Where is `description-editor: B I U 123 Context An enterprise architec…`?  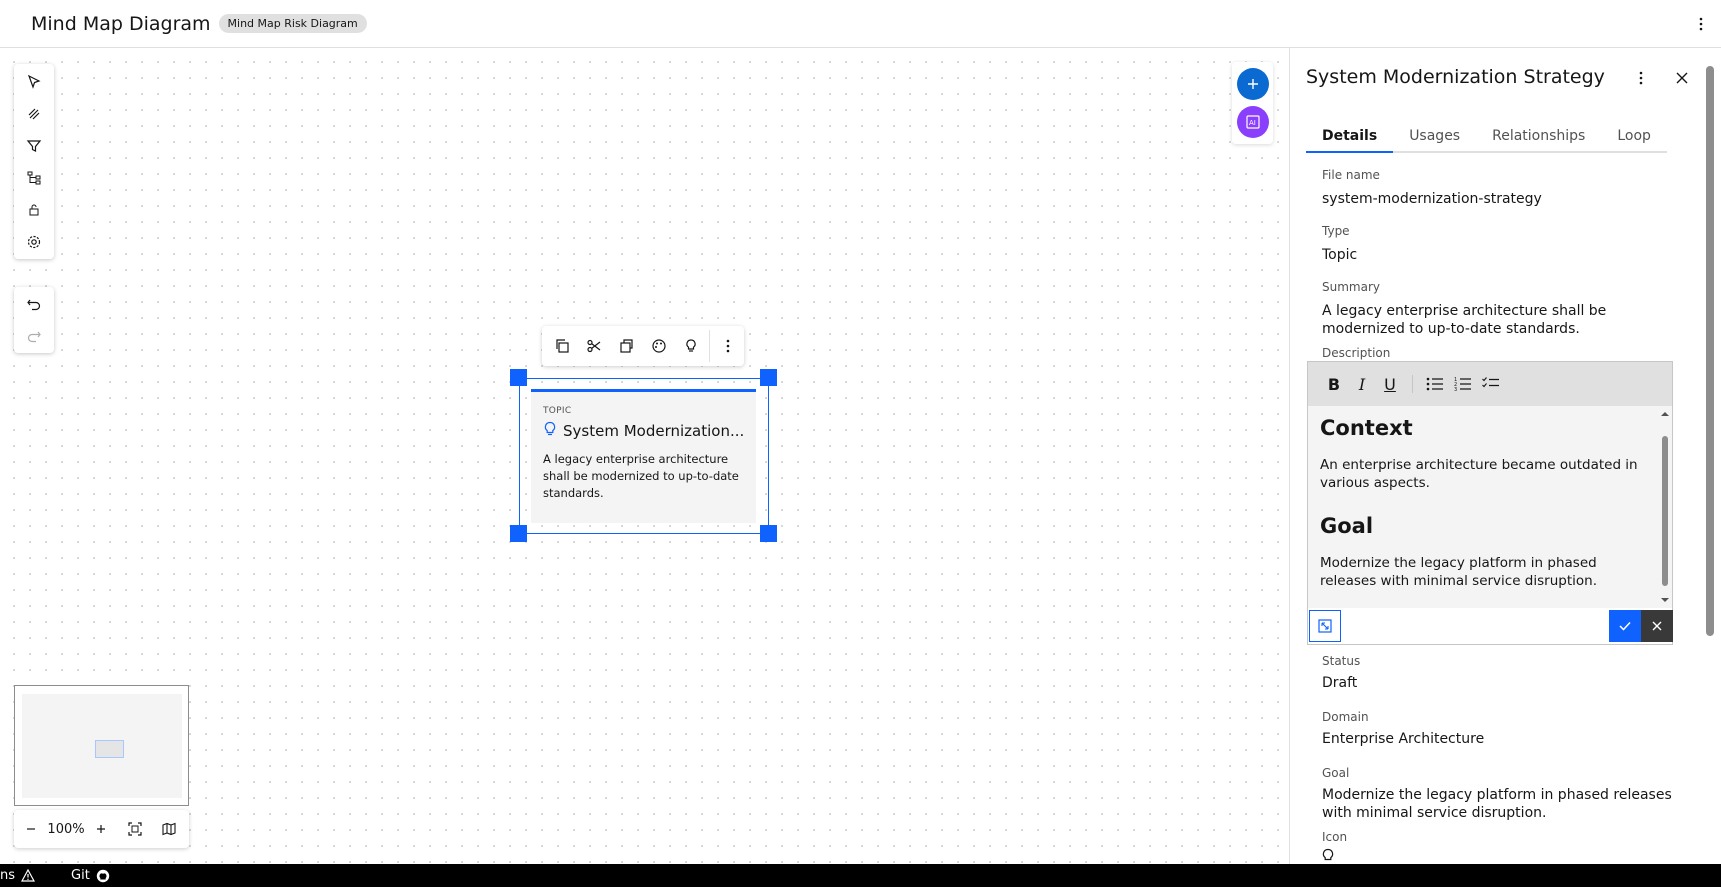 description-editor: B I U 123 Context An enterprise architec… is located at coordinates (1490, 503).